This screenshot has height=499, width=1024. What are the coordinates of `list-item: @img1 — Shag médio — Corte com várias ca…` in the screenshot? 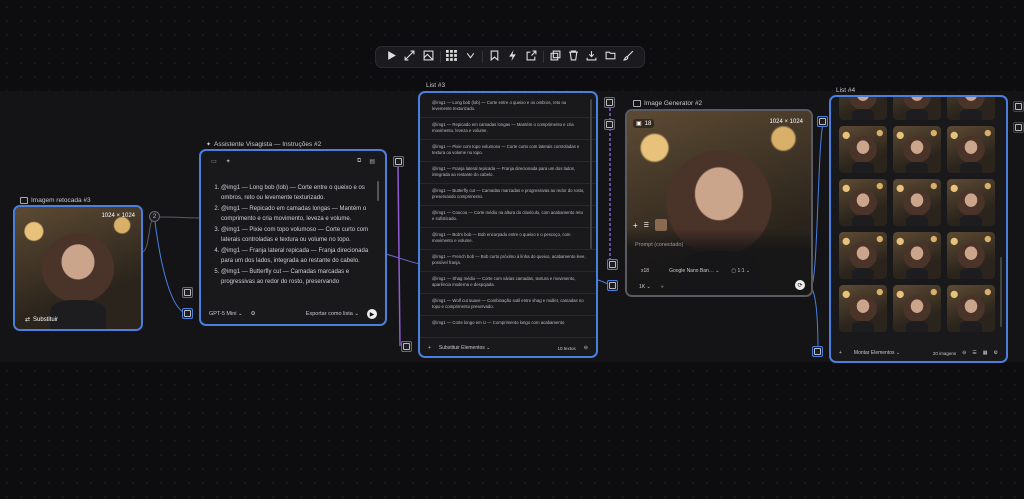 It's located at (508, 283).